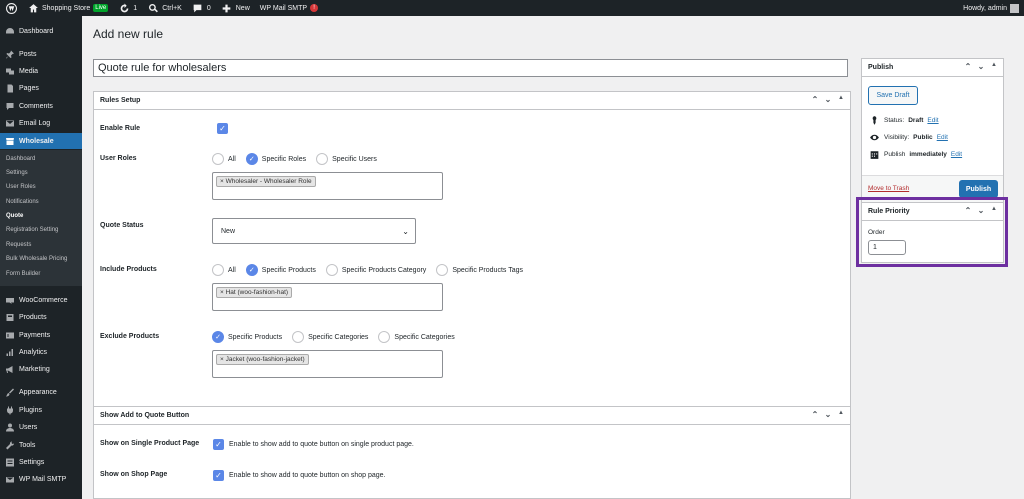 Image resolution: width=1024 pixels, height=499 pixels. What do you see at coordinates (153, 8) in the screenshot?
I see `search-icon` at bounding box center [153, 8].